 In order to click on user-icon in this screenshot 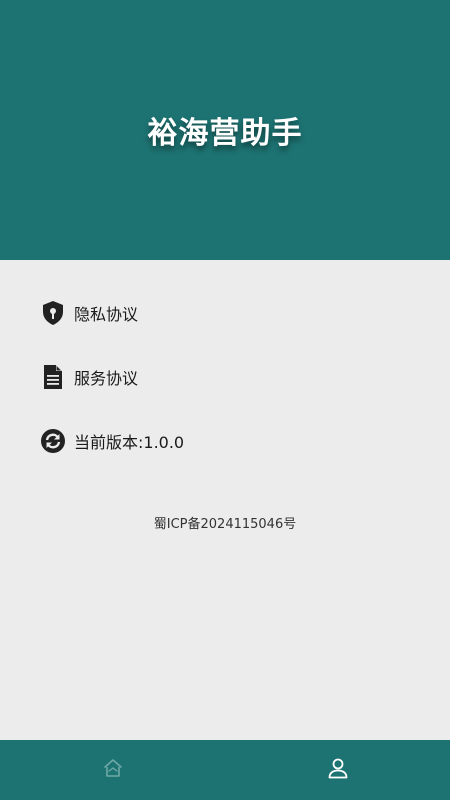, I will do `click(338, 770)`.